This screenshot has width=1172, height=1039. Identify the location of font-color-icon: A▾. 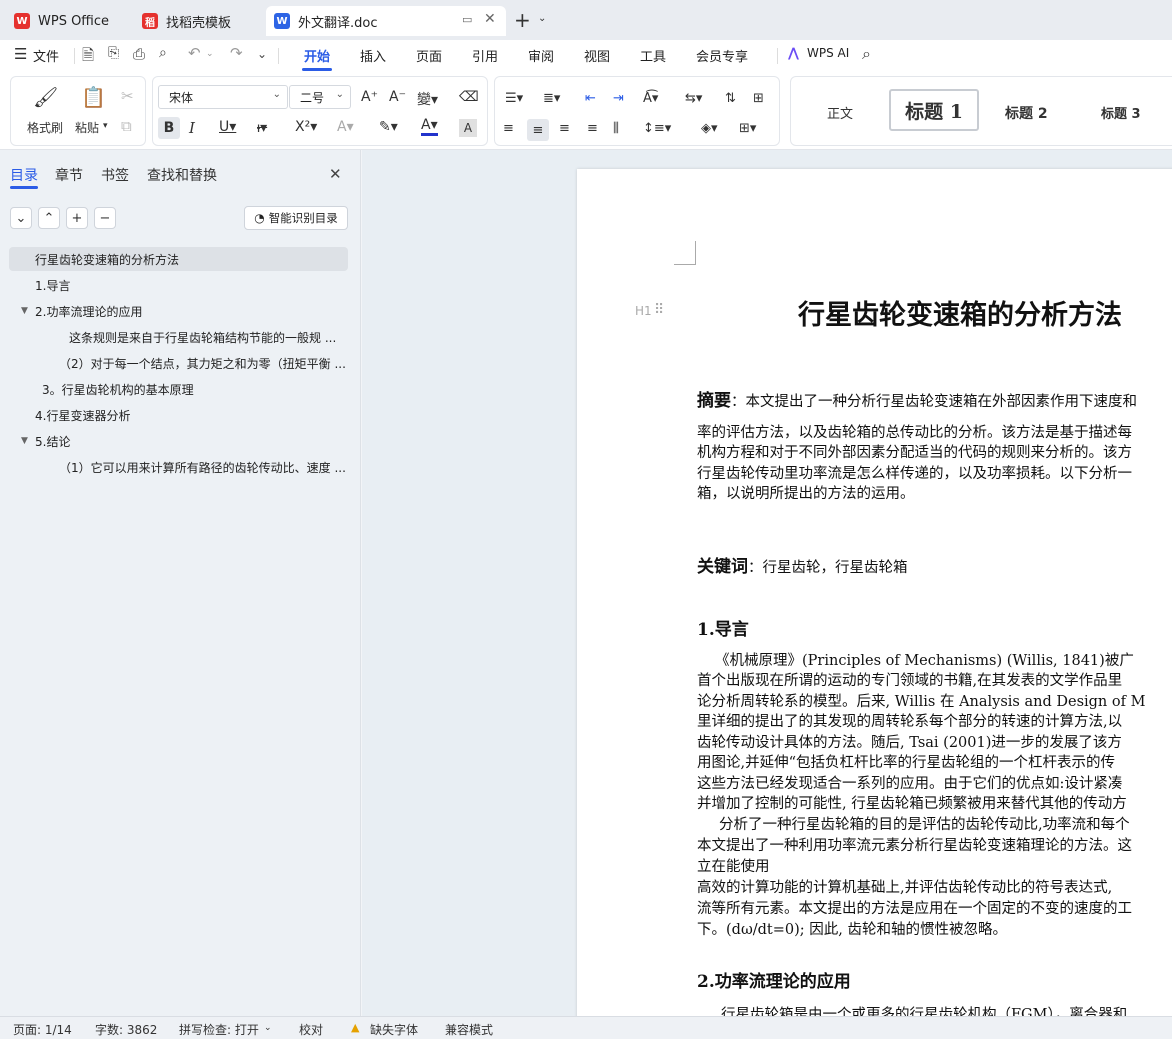
(429, 126).